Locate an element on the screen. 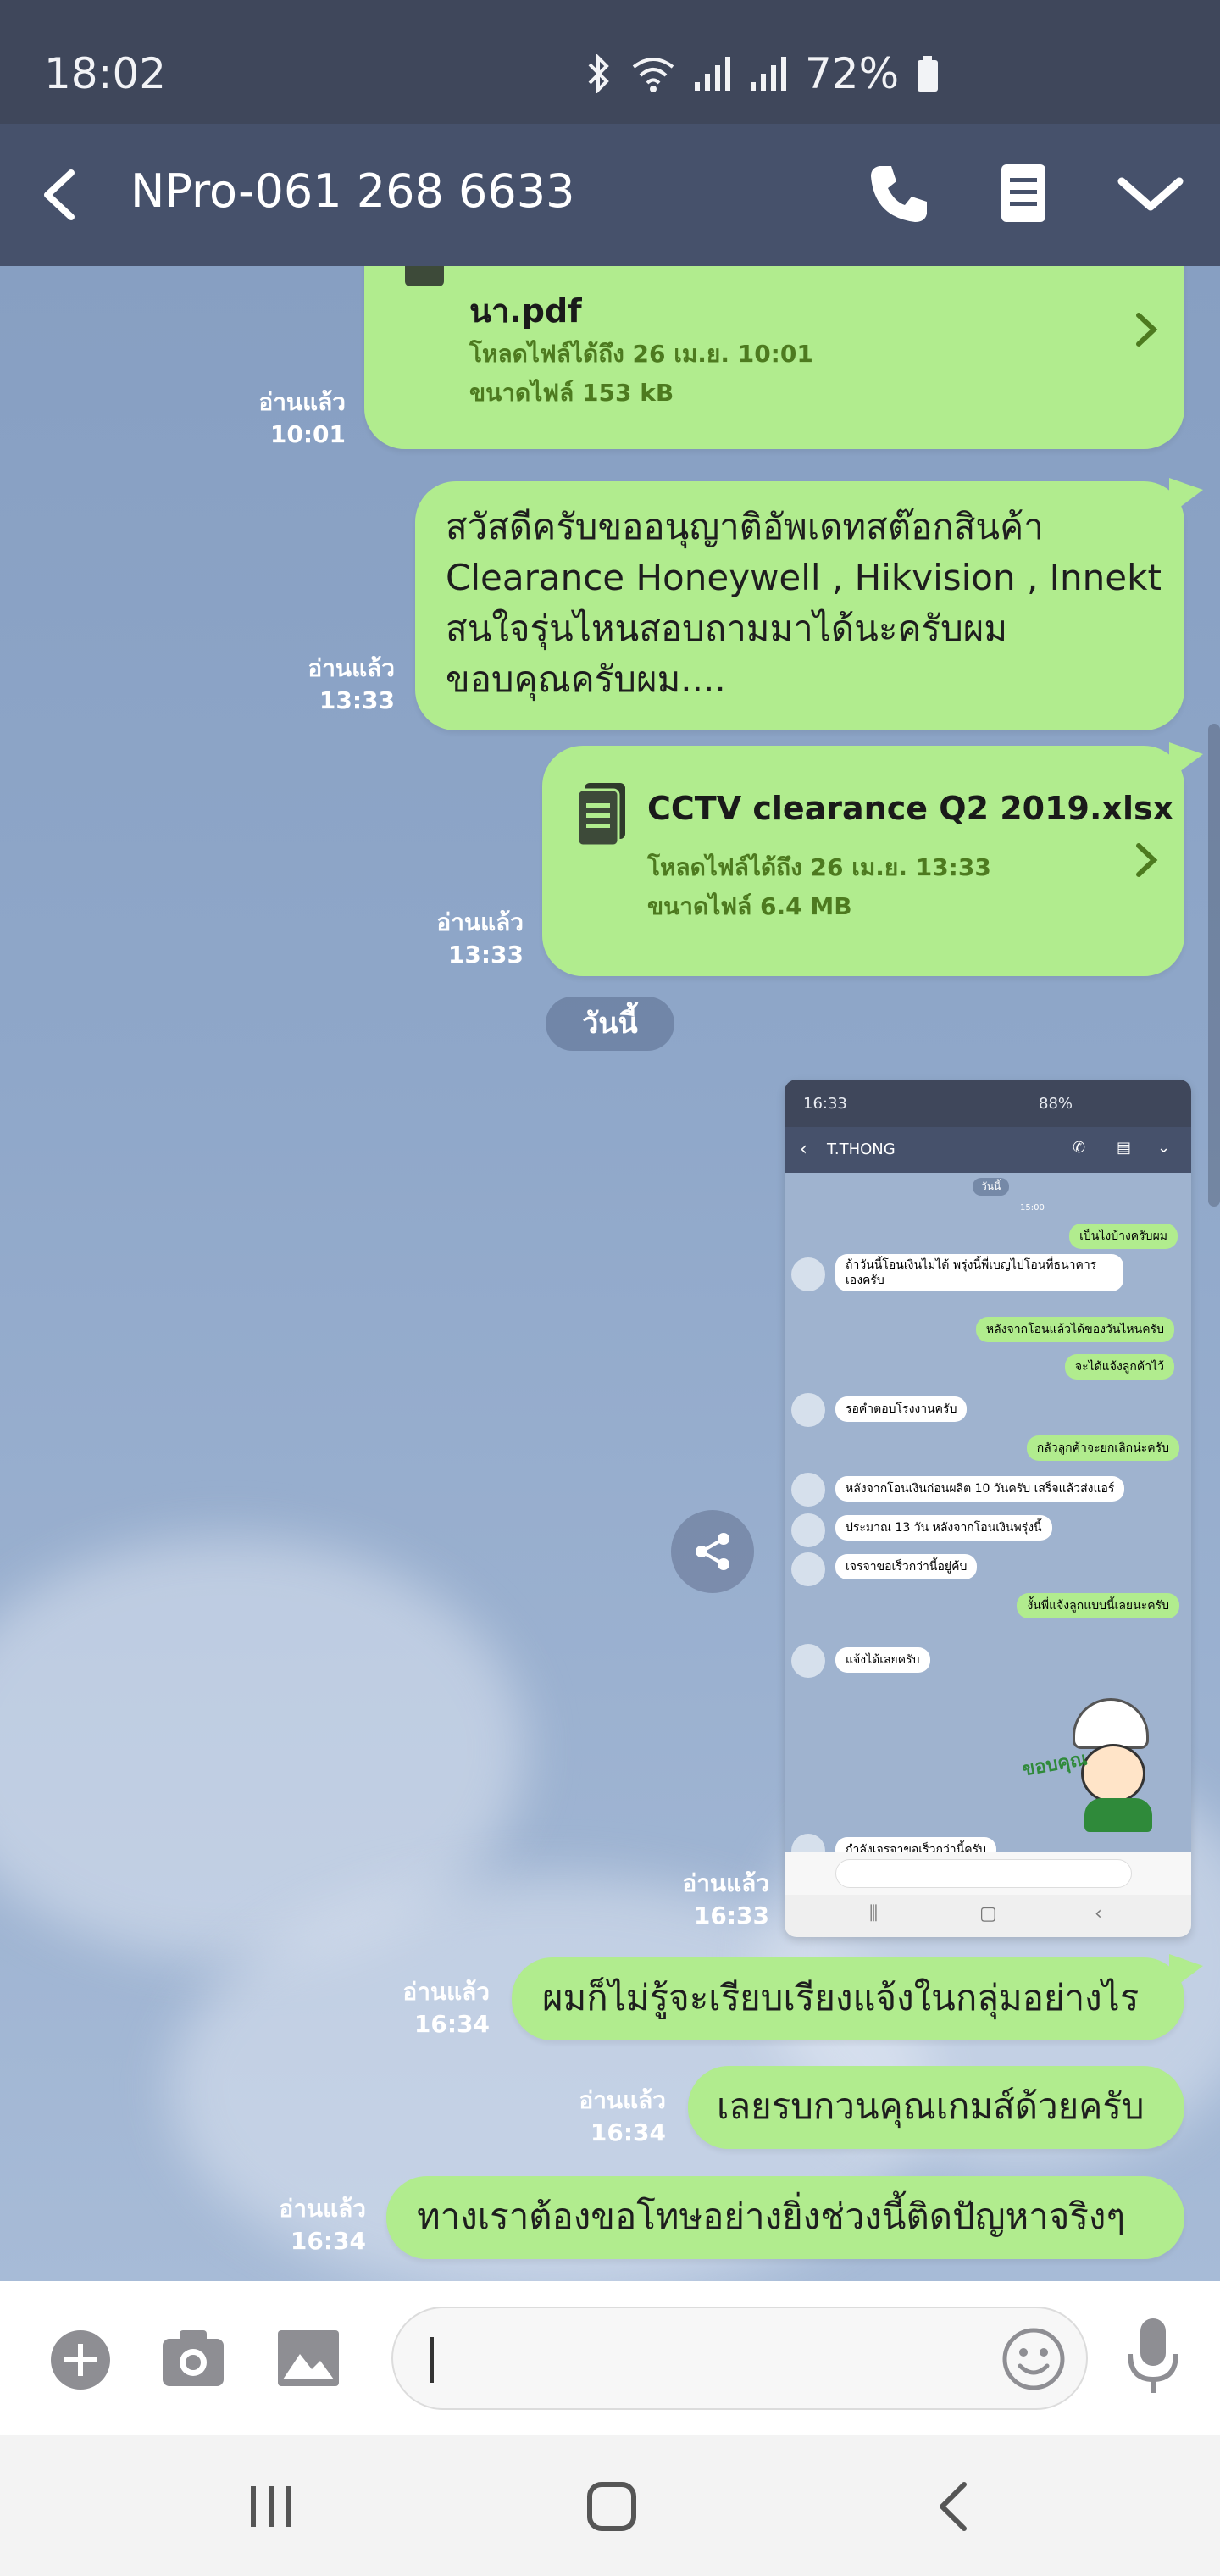  shot-bubble: จะได้แจ้งลูกค้าไว้ is located at coordinates (1119, 1367).